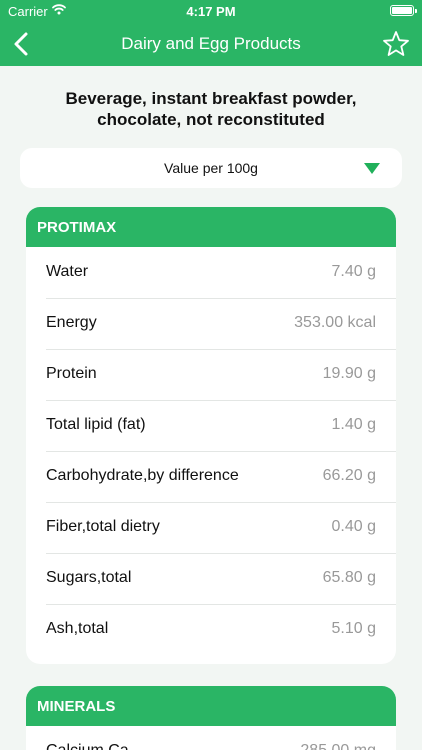  Describe the element at coordinates (335, 322) in the screenshot. I see `nutrient-value: 353.00 kcal` at that location.